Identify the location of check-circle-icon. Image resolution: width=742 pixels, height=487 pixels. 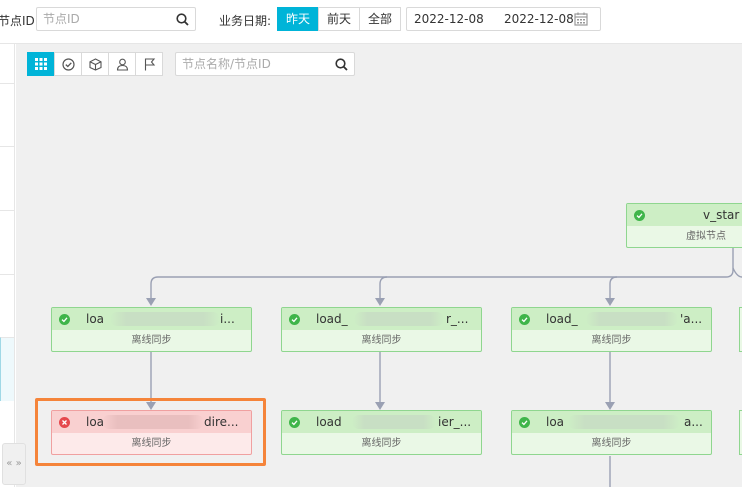
(68, 64).